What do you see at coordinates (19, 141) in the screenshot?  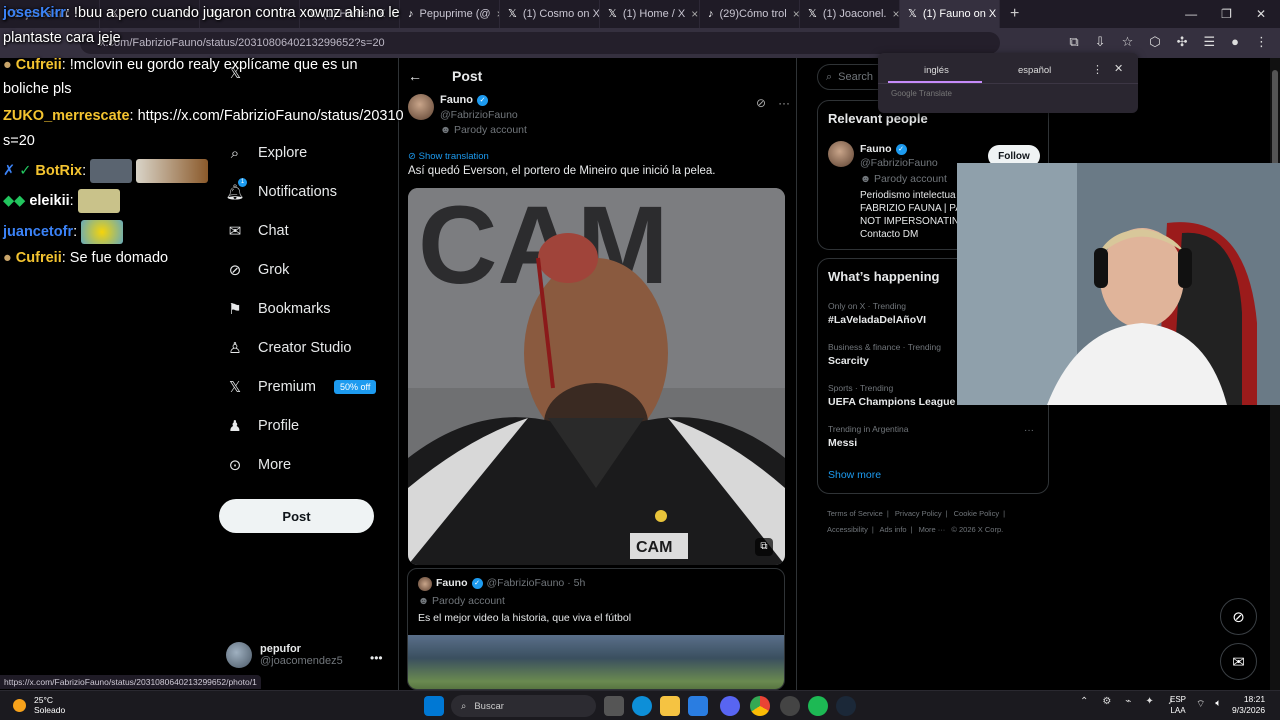 I see `chat-message: s=20` at bounding box center [19, 141].